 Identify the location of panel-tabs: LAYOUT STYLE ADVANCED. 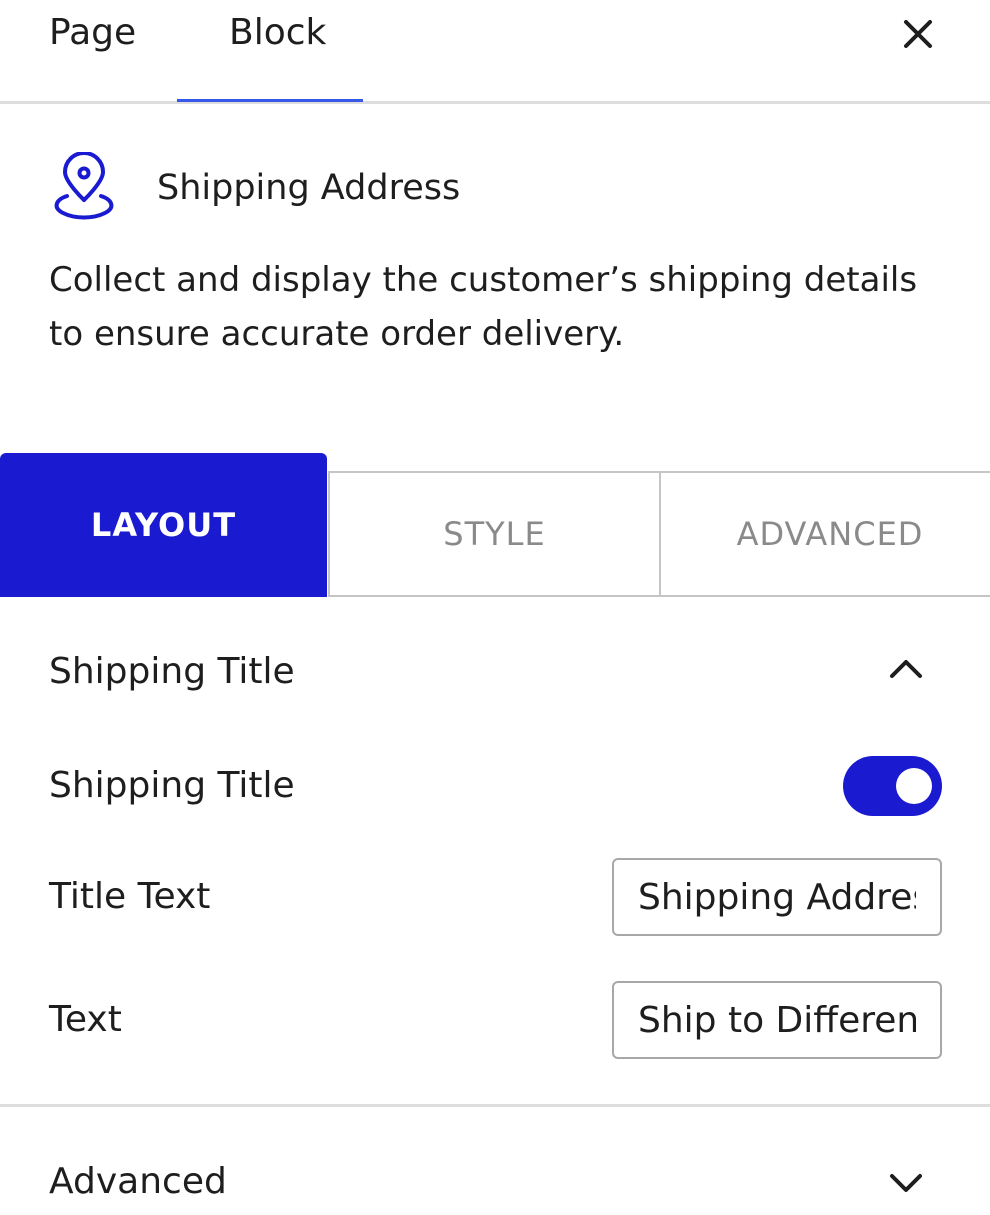
(495, 525).